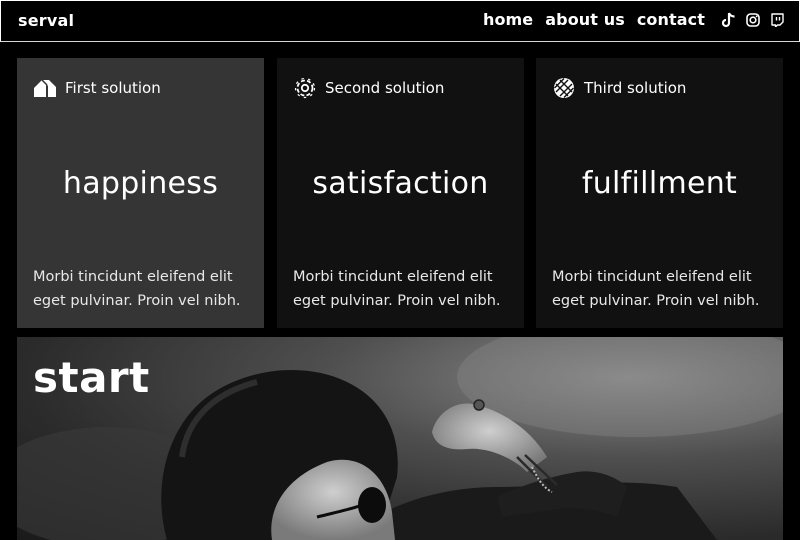 The height and width of the screenshot is (540, 800). What do you see at coordinates (659, 183) in the screenshot?
I see `card-headline: fulfillment` at bounding box center [659, 183].